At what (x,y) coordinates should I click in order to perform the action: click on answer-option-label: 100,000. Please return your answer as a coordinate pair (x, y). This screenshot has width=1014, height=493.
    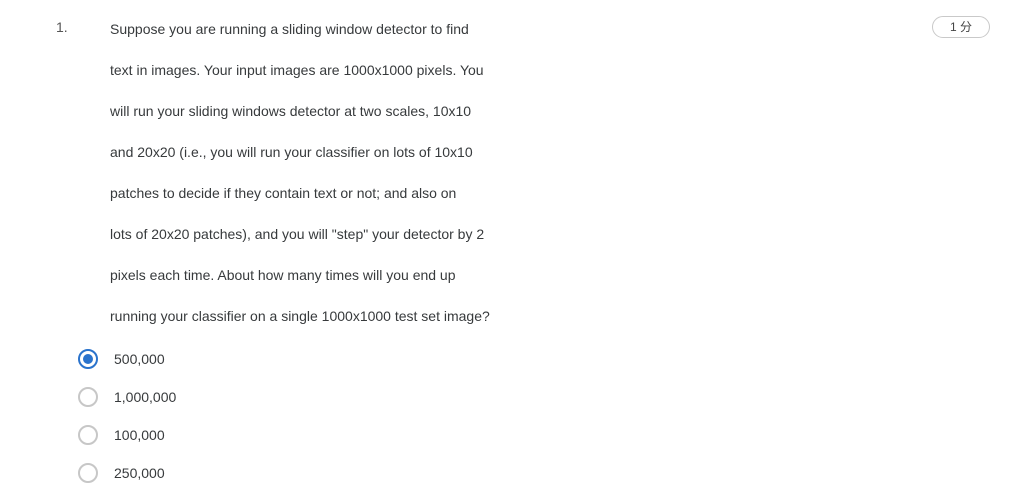
    Looking at the image, I should click on (139, 435).